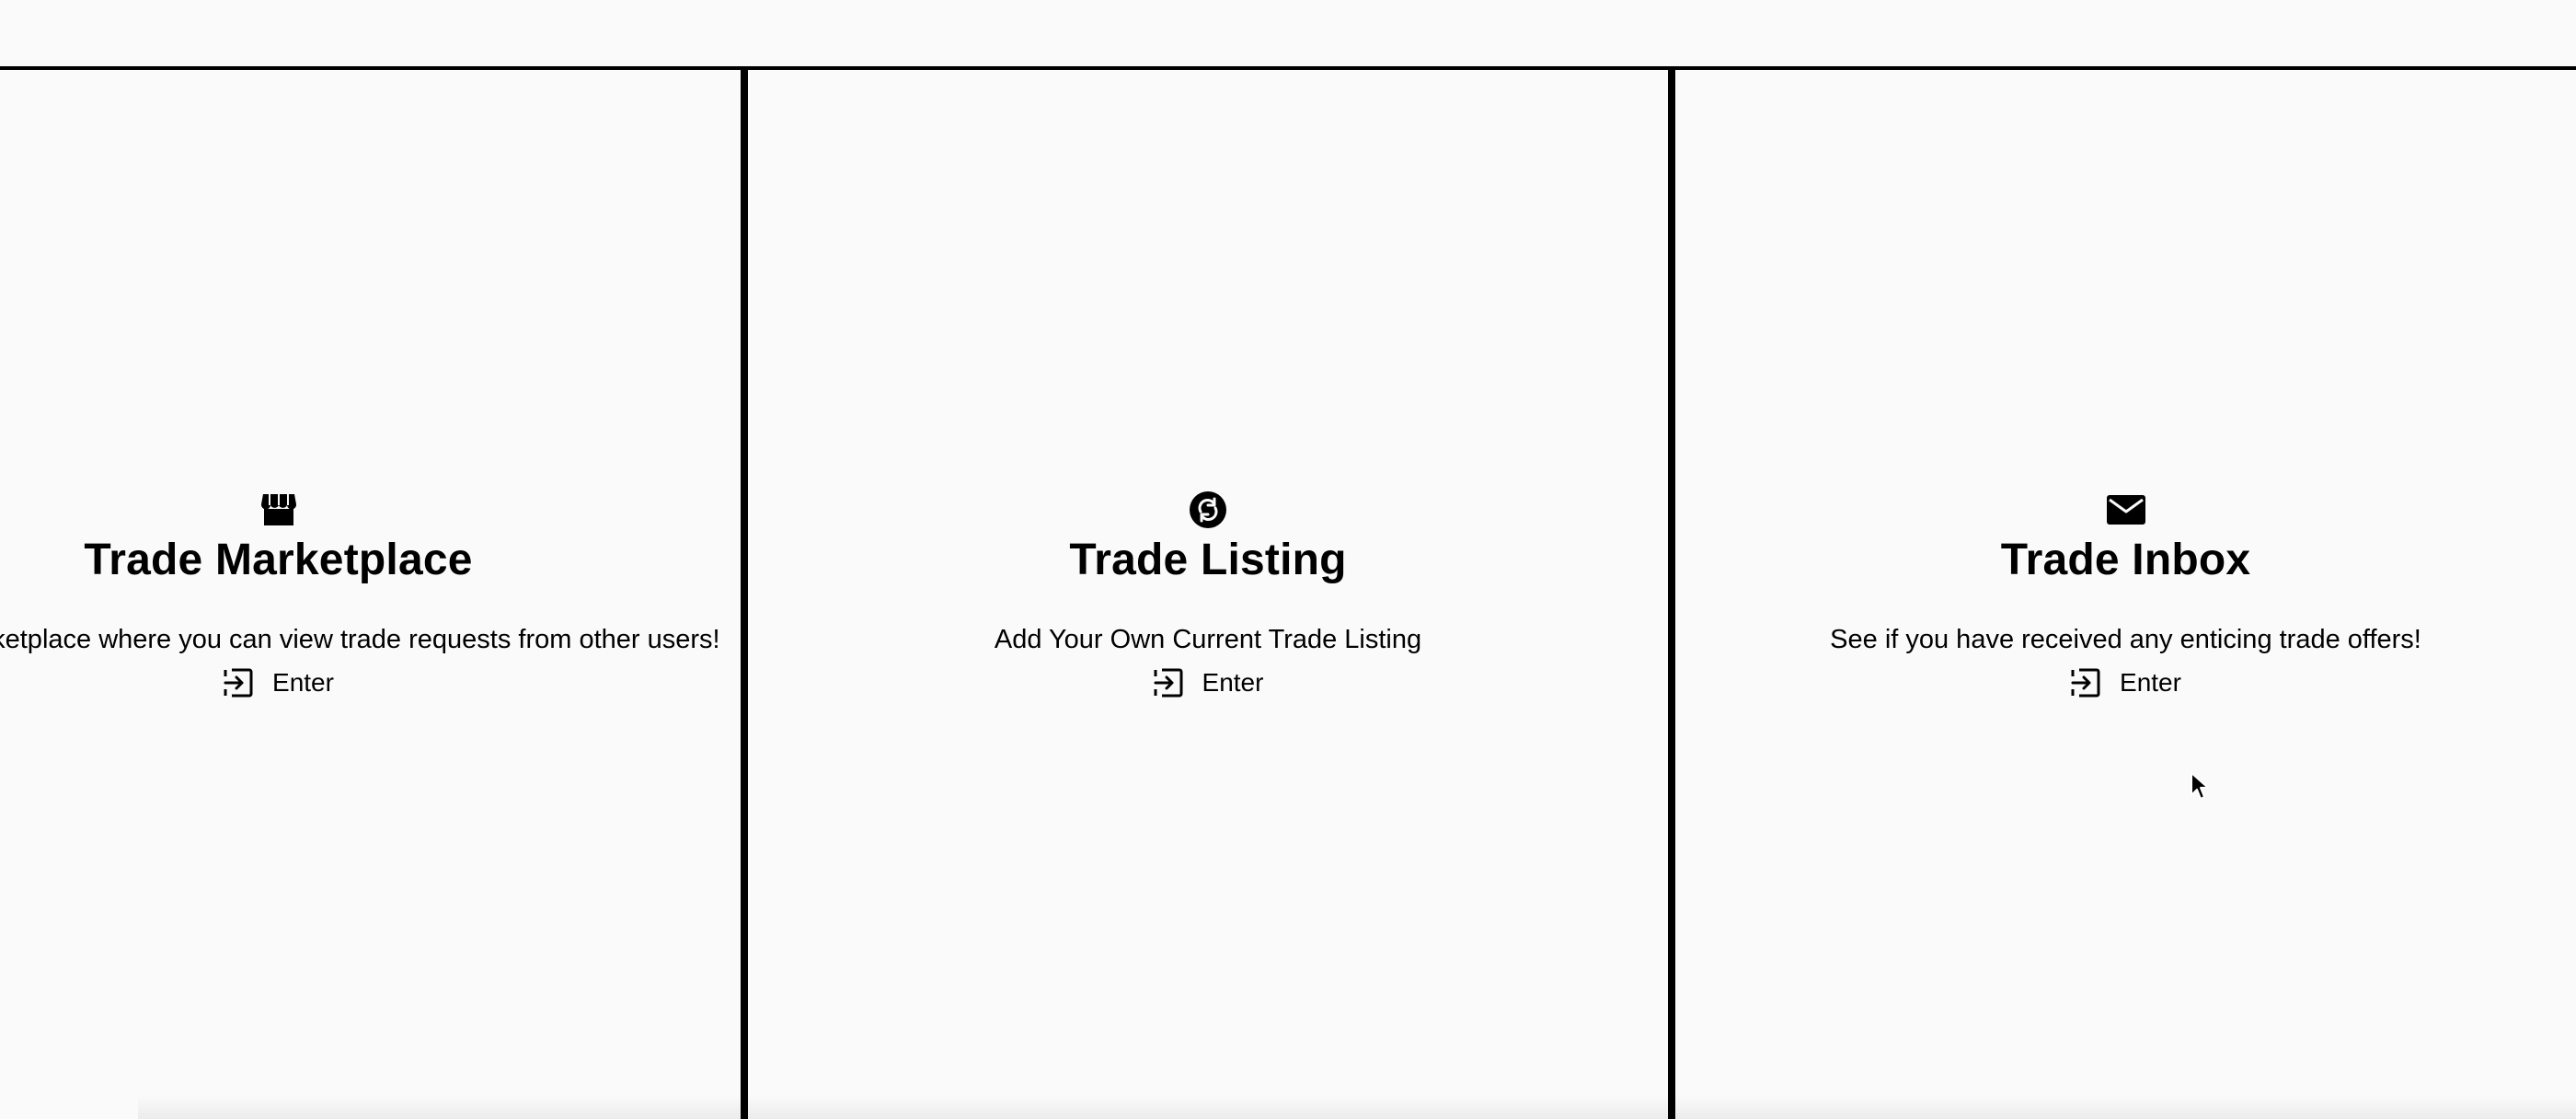 The width and height of the screenshot is (2576, 1119). I want to click on enter-listing-button: Enter, so click(1208, 682).